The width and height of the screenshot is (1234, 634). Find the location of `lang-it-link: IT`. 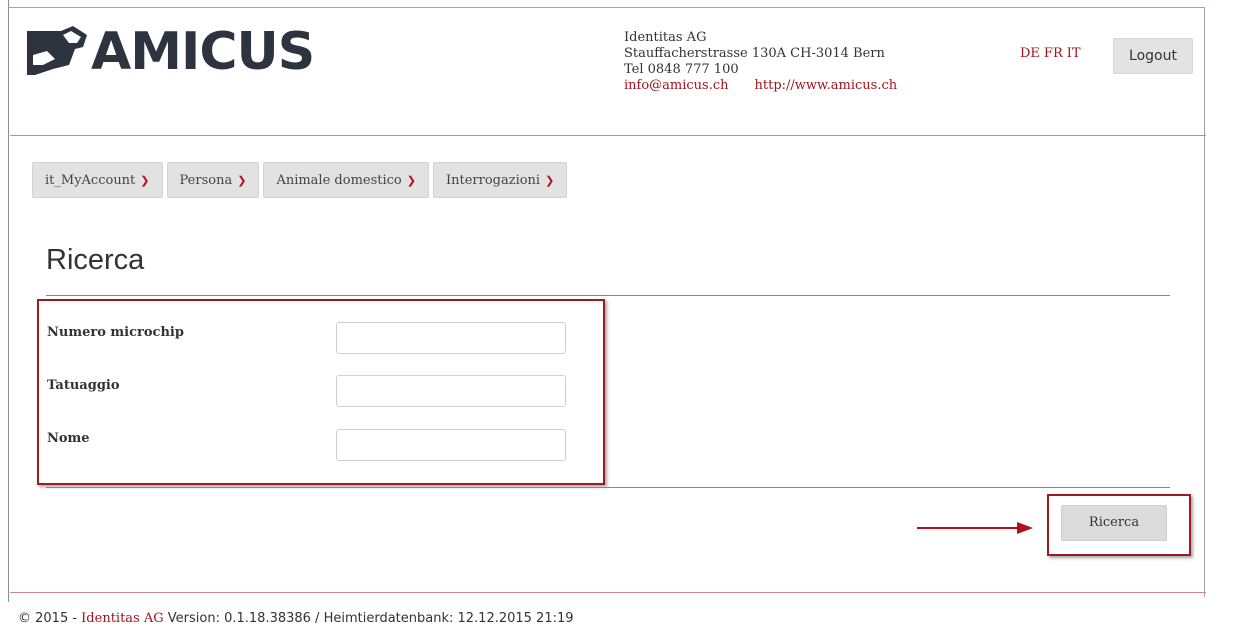

lang-it-link: IT is located at coordinates (1074, 53).